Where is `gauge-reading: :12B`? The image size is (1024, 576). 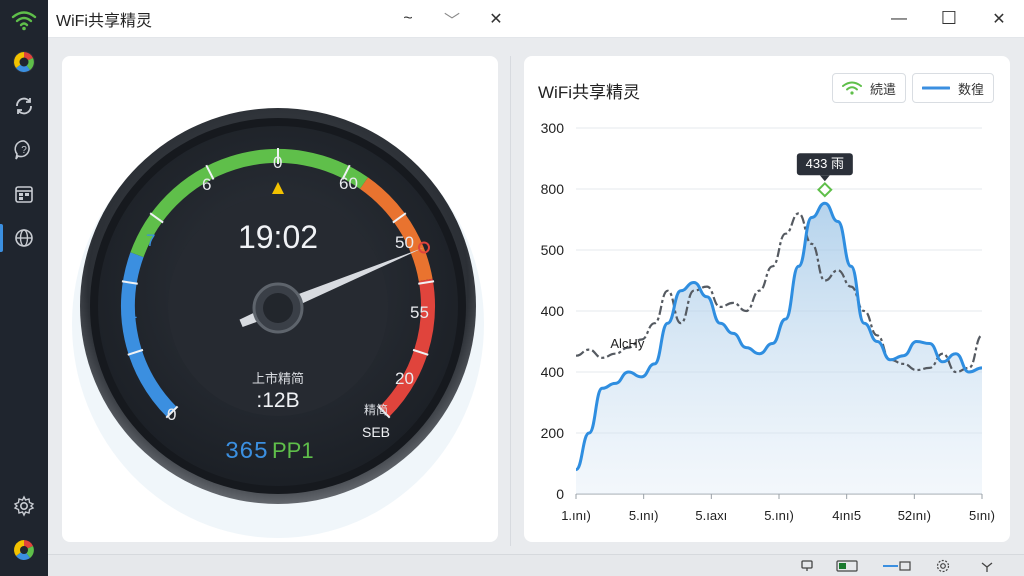 gauge-reading: :12B is located at coordinates (277, 400).